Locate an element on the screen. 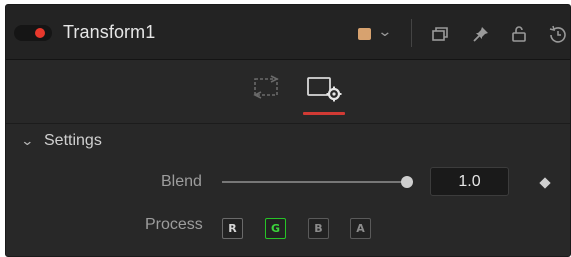 The width and height of the screenshot is (571, 257). pin-icon is located at coordinates (481, 34).